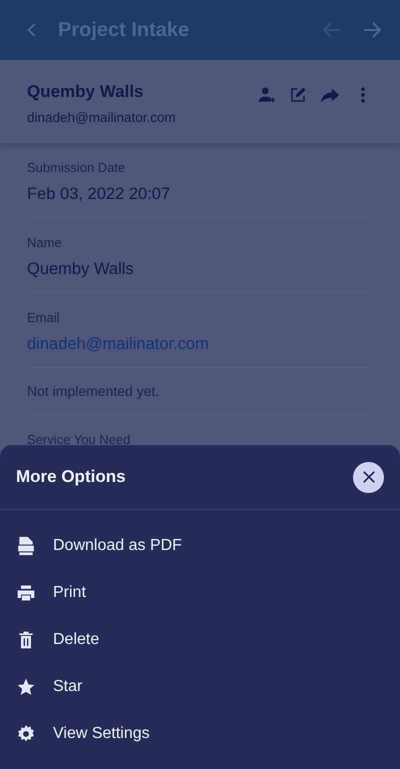  I want to click on close-button, so click(368, 477).